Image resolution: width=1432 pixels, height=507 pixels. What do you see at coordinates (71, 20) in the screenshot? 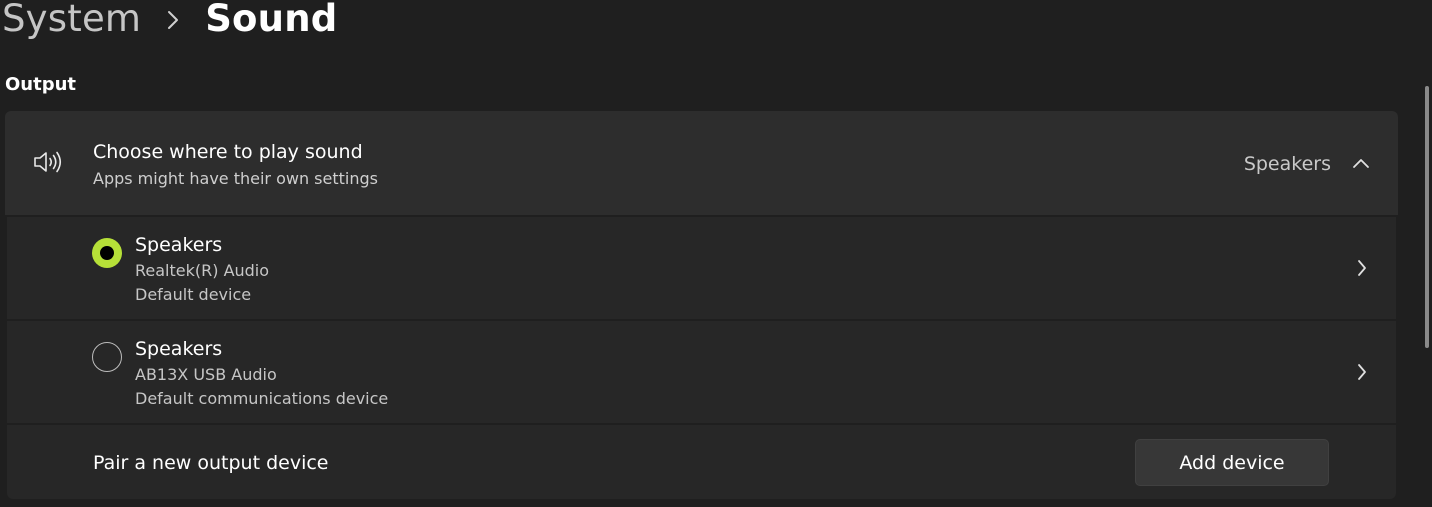
I see `breadcrumb-system-link: System` at bounding box center [71, 20].